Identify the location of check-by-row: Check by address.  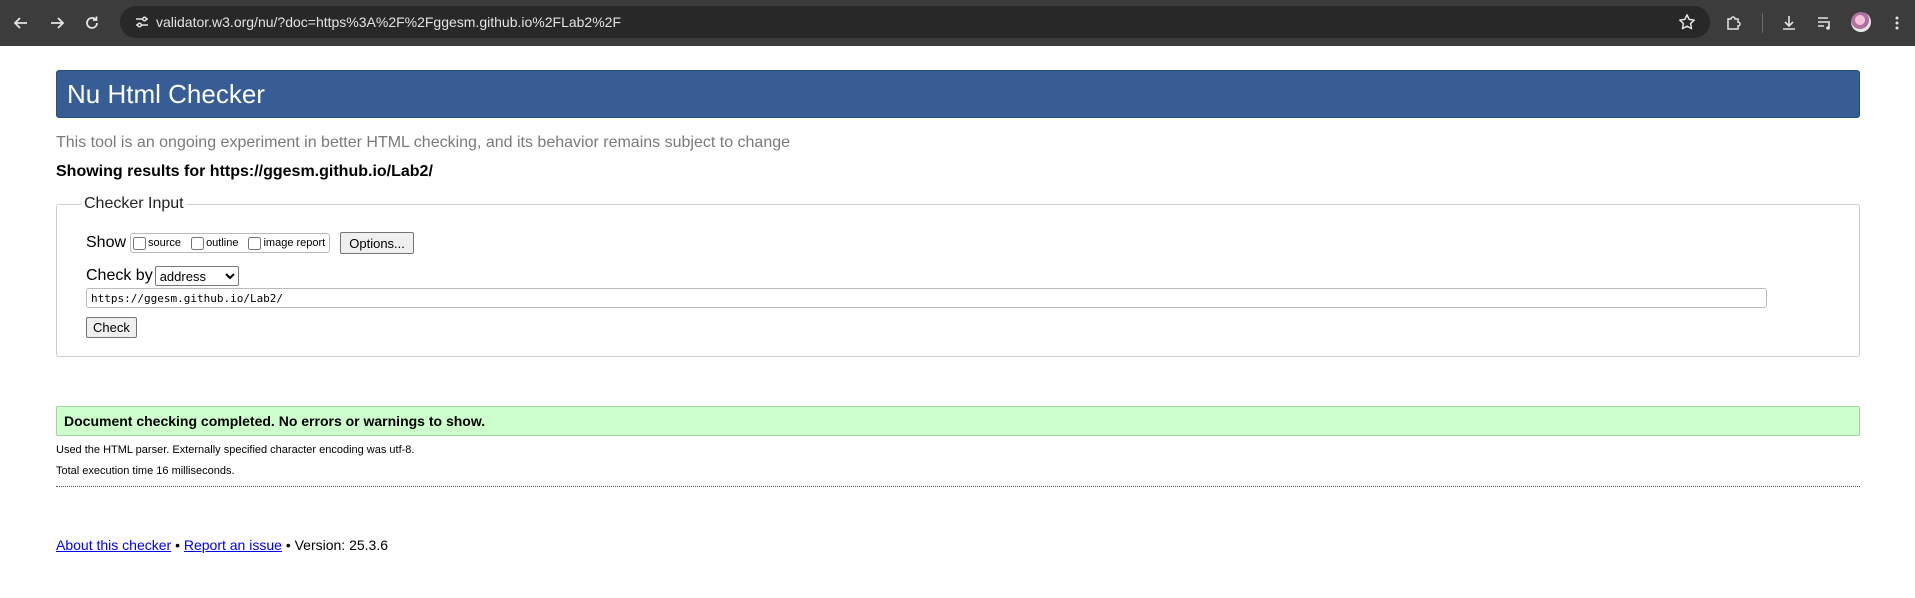
(162, 276).